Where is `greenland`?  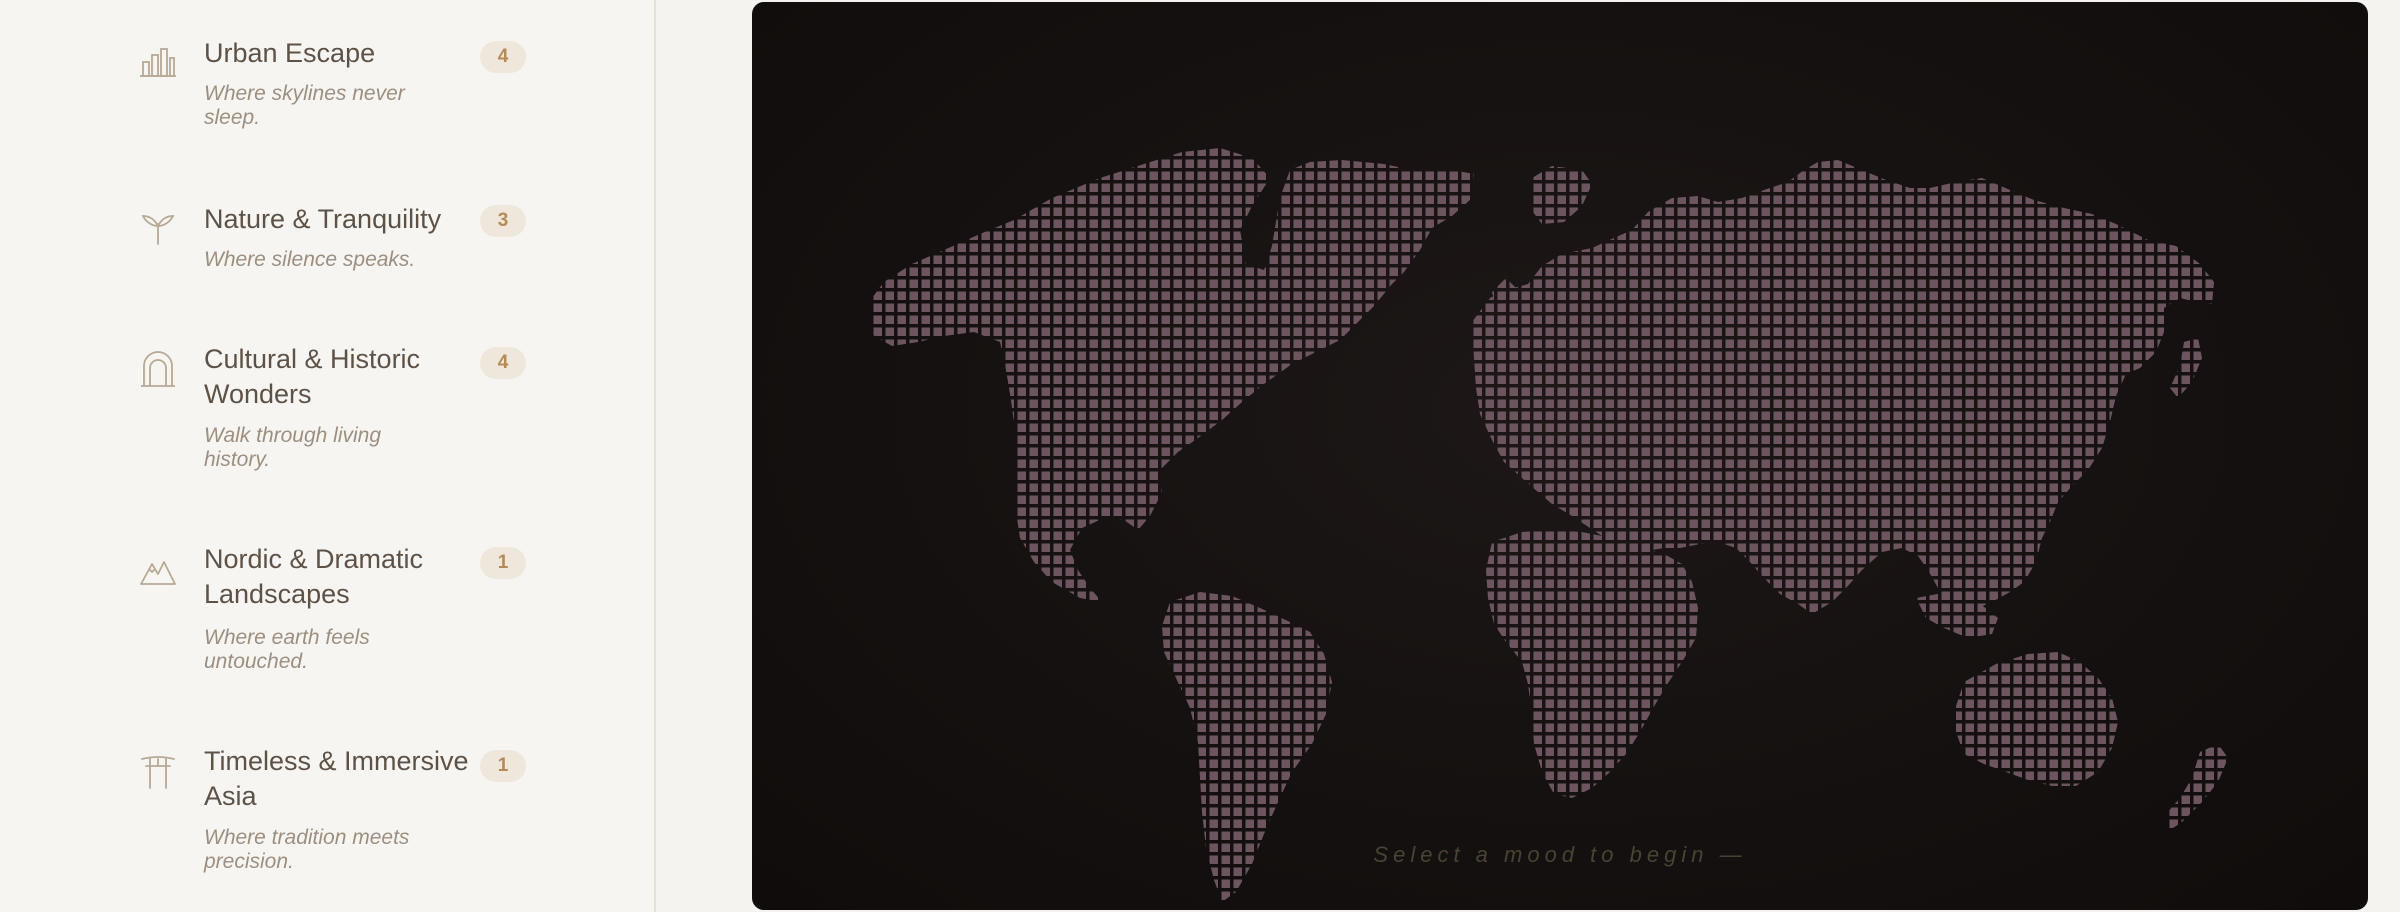 greenland is located at coordinates (1561, 195).